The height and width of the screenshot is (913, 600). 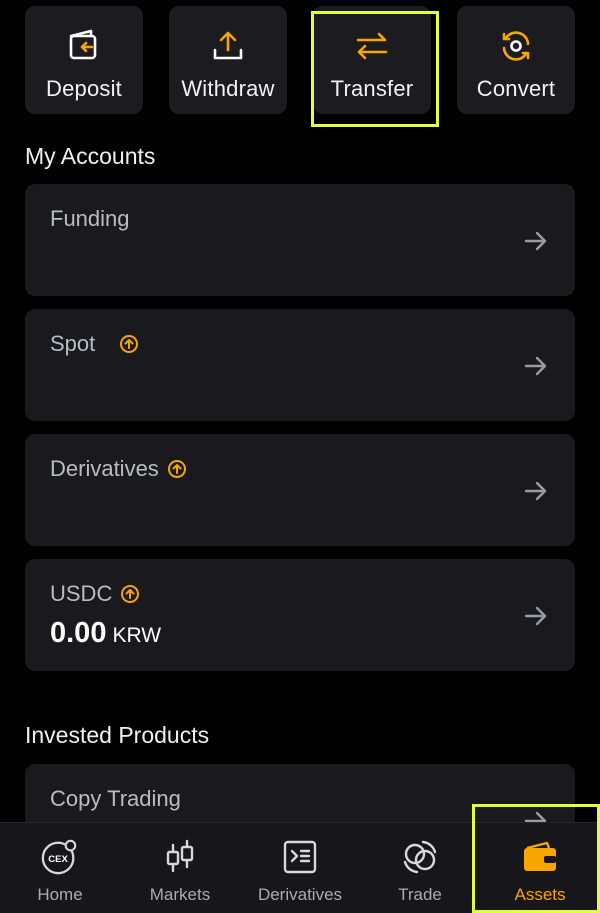 I want to click on svg-text: CEX, so click(x=58, y=859).